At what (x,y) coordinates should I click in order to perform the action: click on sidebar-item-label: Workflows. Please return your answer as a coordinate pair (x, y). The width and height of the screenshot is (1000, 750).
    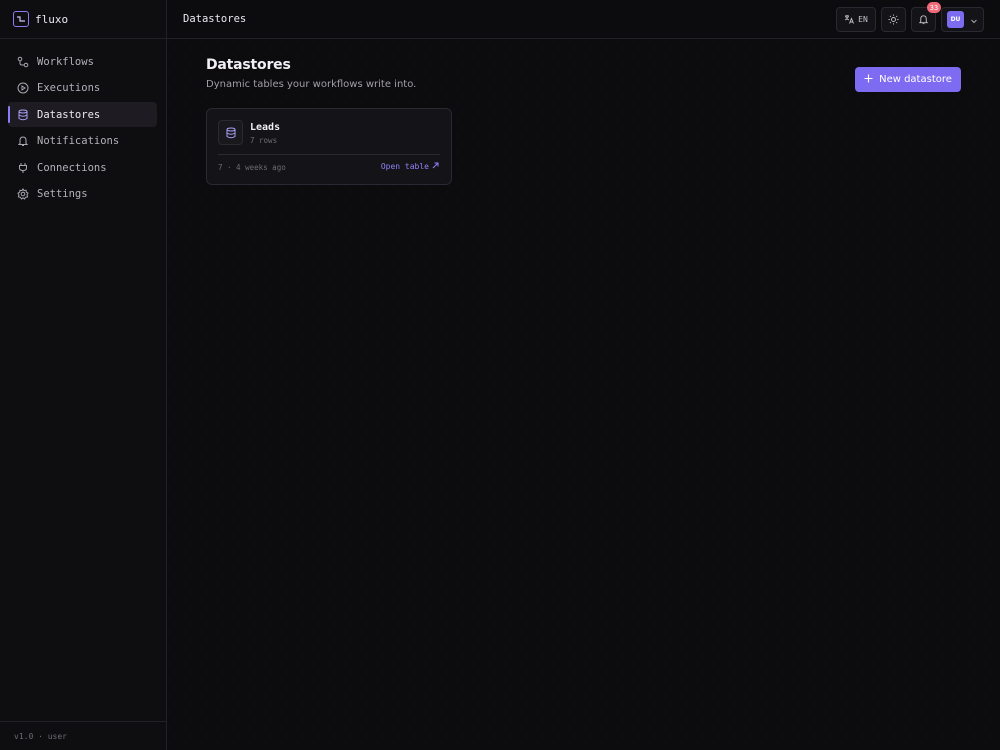
    Looking at the image, I should click on (65, 61).